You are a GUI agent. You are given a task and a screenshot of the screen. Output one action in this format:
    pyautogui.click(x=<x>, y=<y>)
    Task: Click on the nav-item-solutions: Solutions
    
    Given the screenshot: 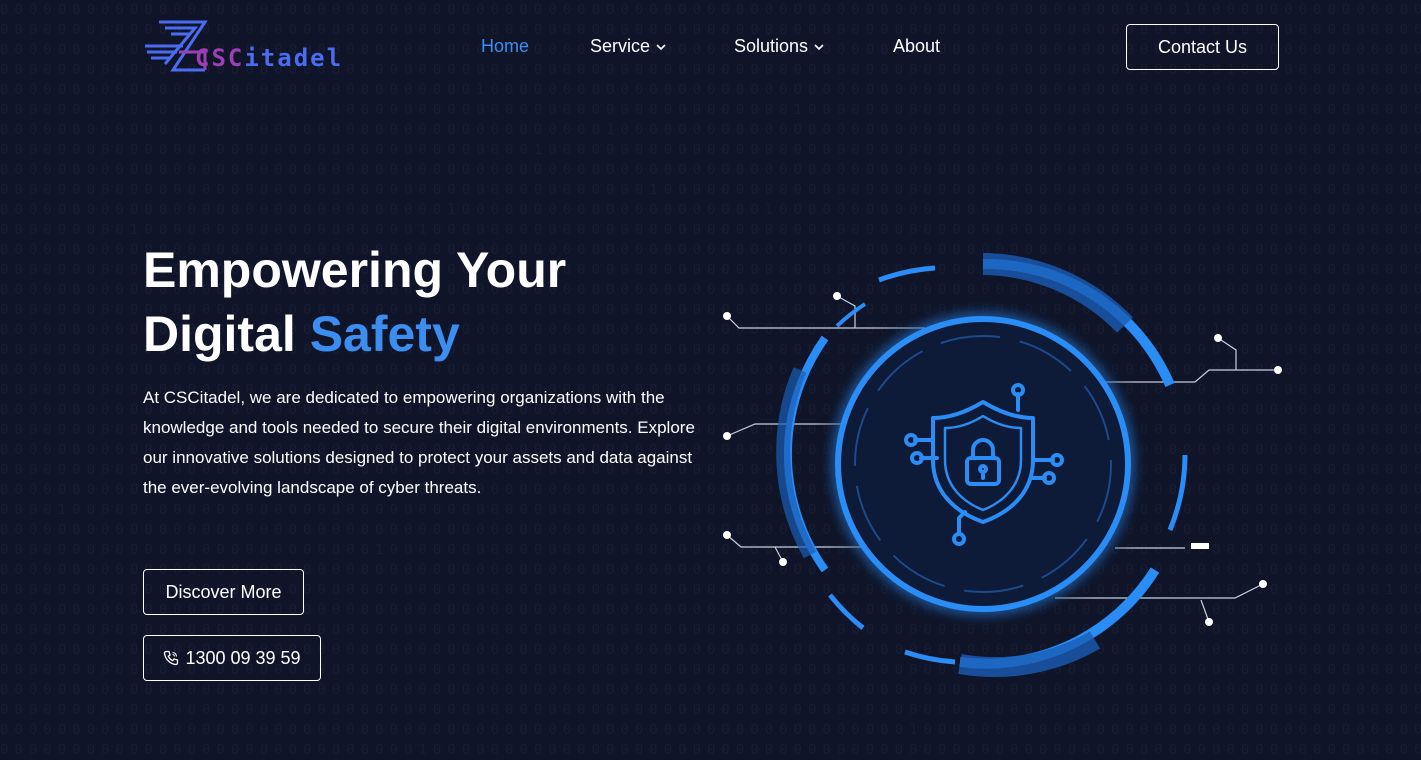 What is the action you would take?
    pyautogui.click(x=779, y=46)
    